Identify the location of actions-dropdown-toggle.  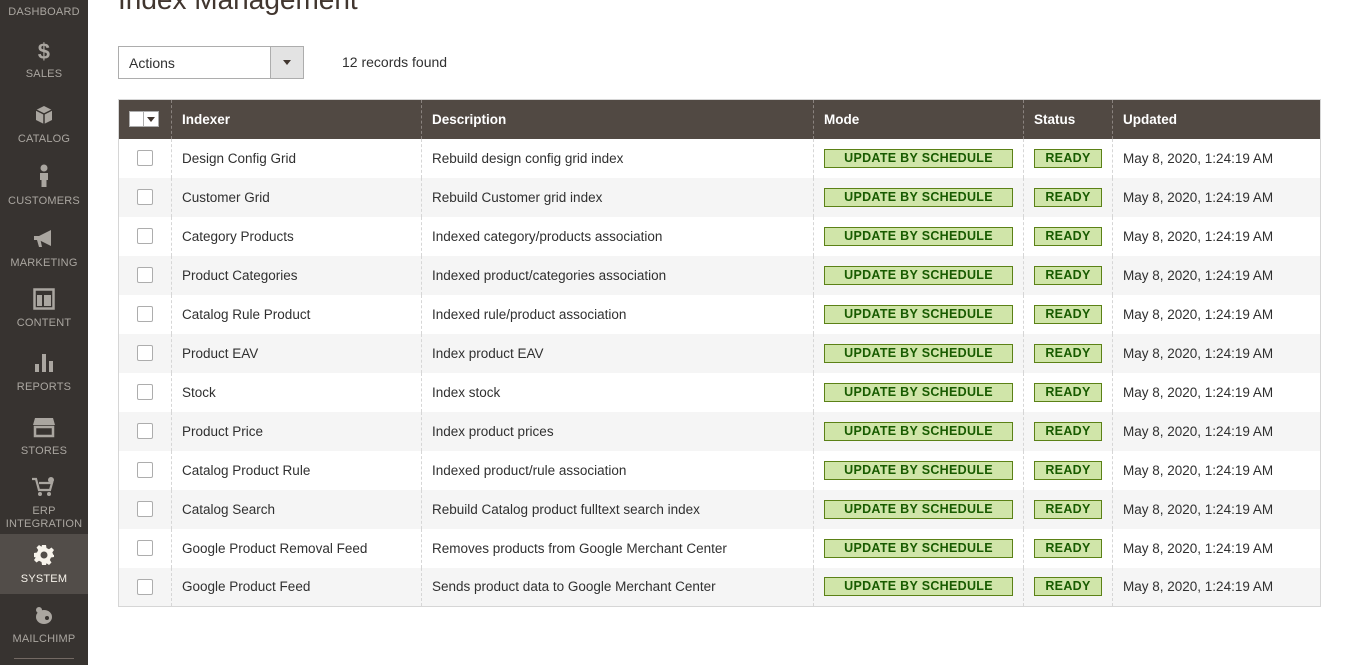
(286, 62).